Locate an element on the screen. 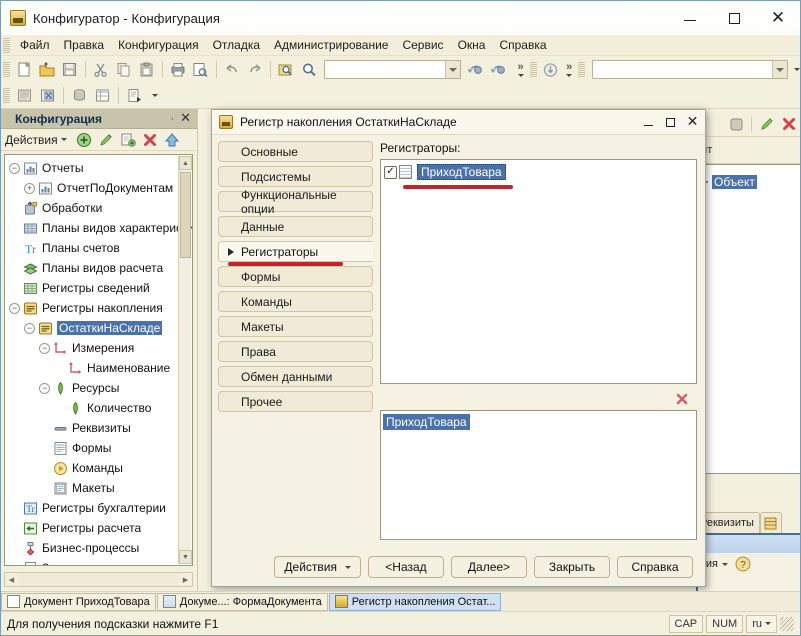 The image size is (801, 636). tree-node: Обработки is located at coordinates (98, 208).